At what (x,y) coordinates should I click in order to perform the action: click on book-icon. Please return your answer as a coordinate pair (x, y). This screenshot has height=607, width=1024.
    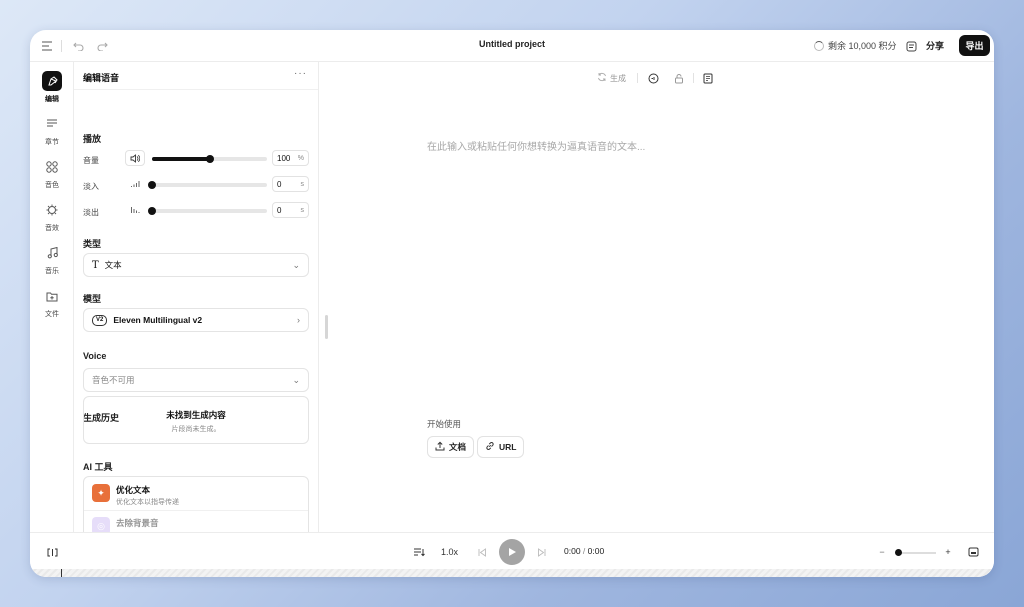
    Looking at the image, I should click on (708, 78).